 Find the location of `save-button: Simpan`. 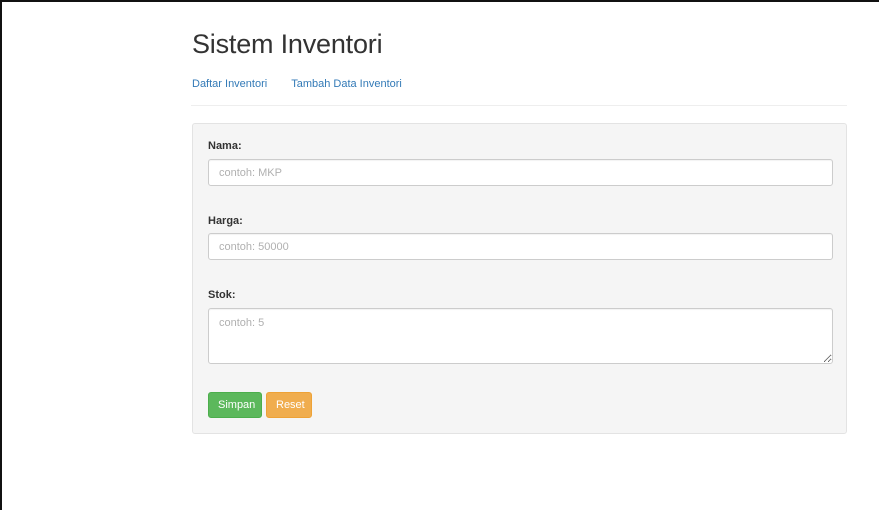

save-button: Simpan is located at coordinates (235, 405).